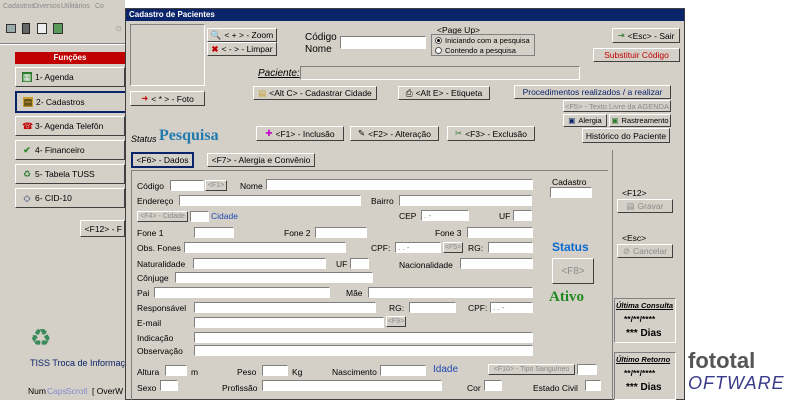  Describe the element at coordinates (496, 263) in the screenshot. I see `nacionalidade-field` at that location.